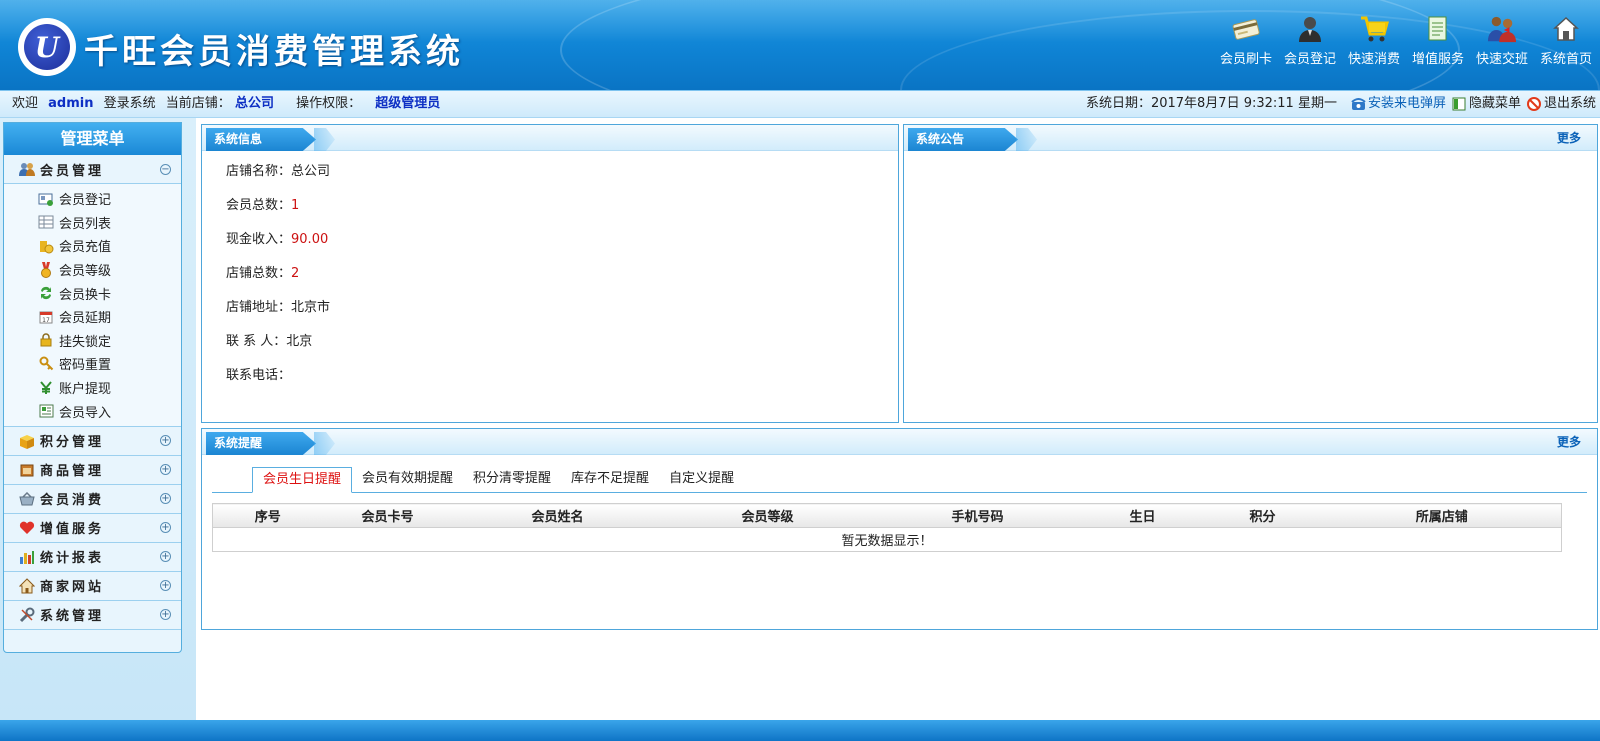  Describe the element at coordinates (72, 559) in the screenshot. I see `group-label: 统计报表` at that location.